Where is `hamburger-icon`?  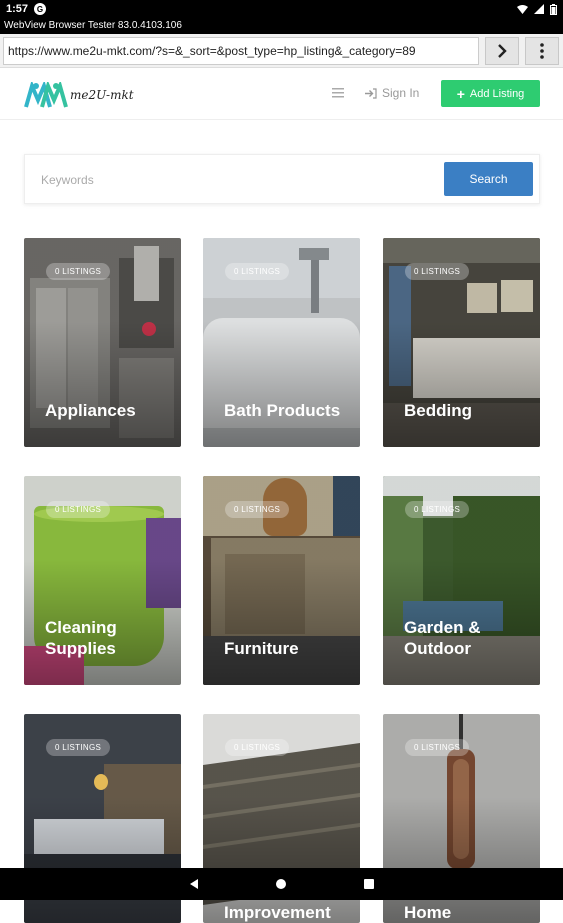
hamburger-icon is located at coordinates (338, 93).